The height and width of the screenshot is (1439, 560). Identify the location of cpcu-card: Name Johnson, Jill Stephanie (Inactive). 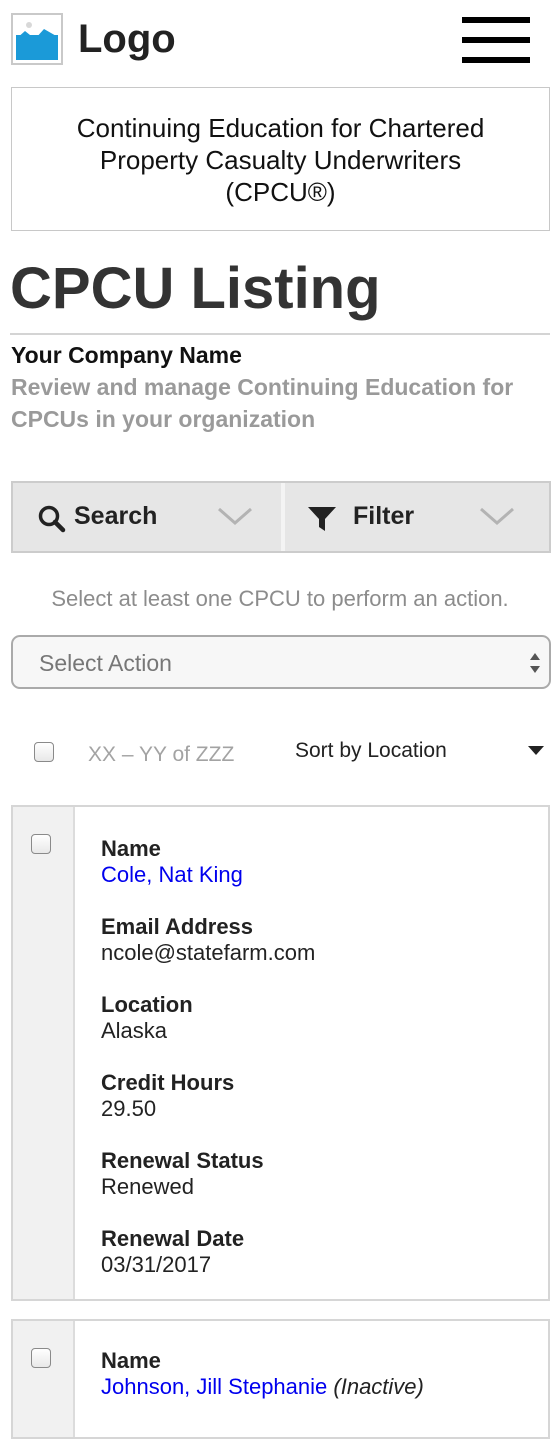
(280, 1379).